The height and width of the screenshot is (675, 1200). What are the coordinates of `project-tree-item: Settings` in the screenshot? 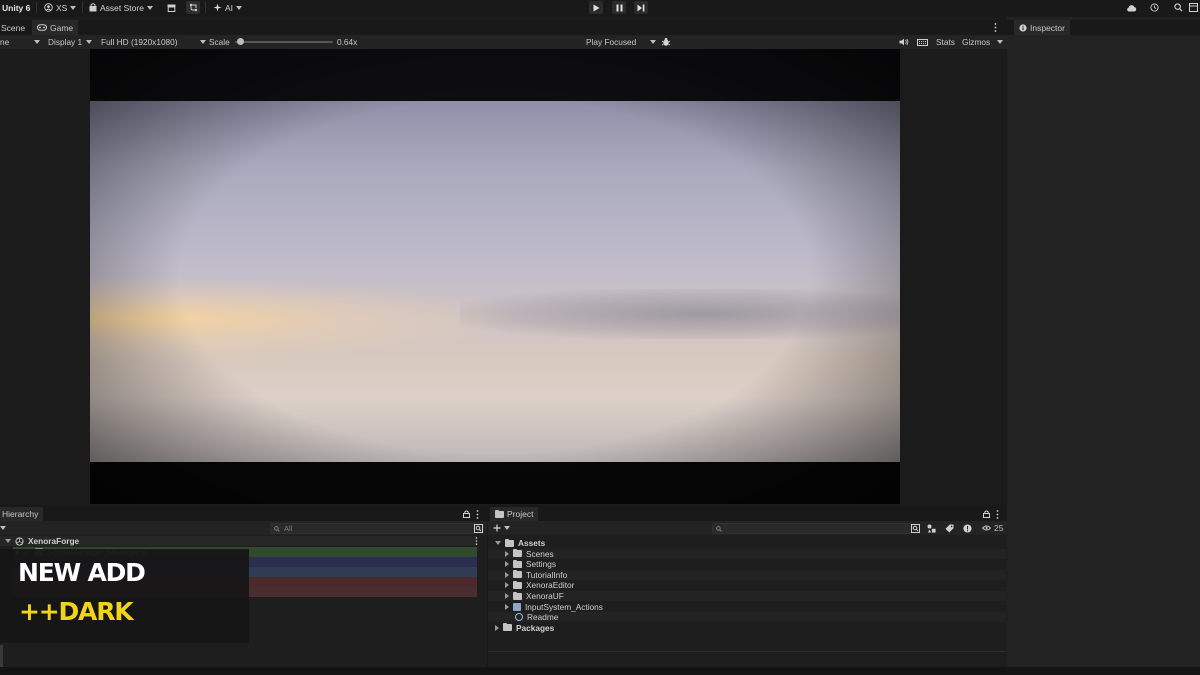 It's located at (747, 564).